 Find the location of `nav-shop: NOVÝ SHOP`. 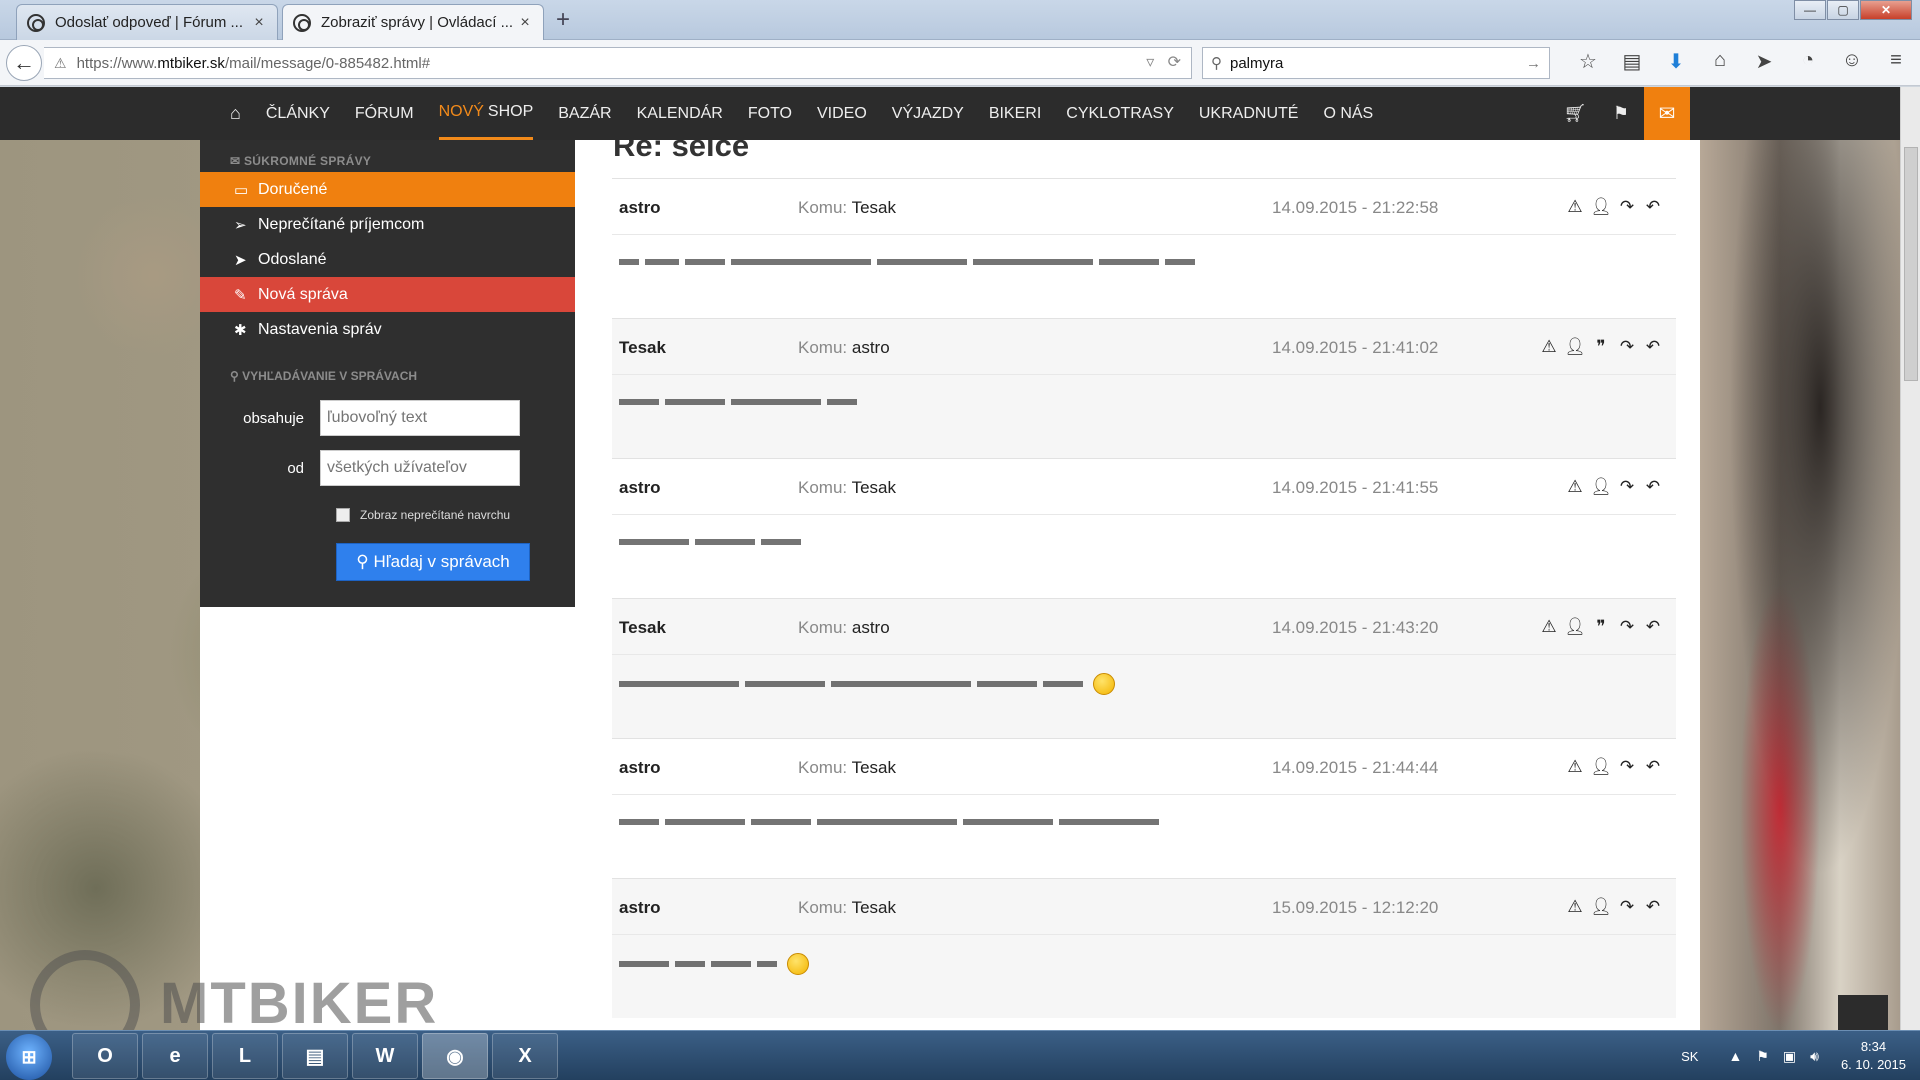

nav-shop: NOVÝ SHOP is located at coordinates (486, 113).